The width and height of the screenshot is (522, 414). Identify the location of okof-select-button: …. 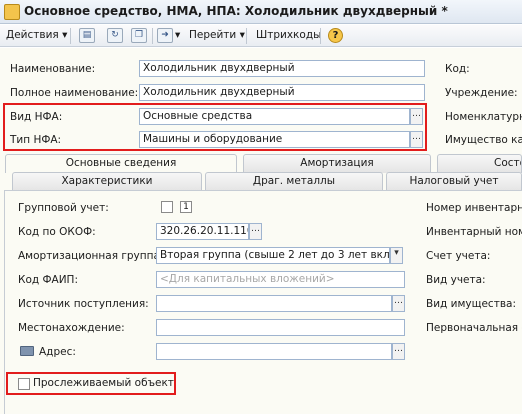
(255, 231).